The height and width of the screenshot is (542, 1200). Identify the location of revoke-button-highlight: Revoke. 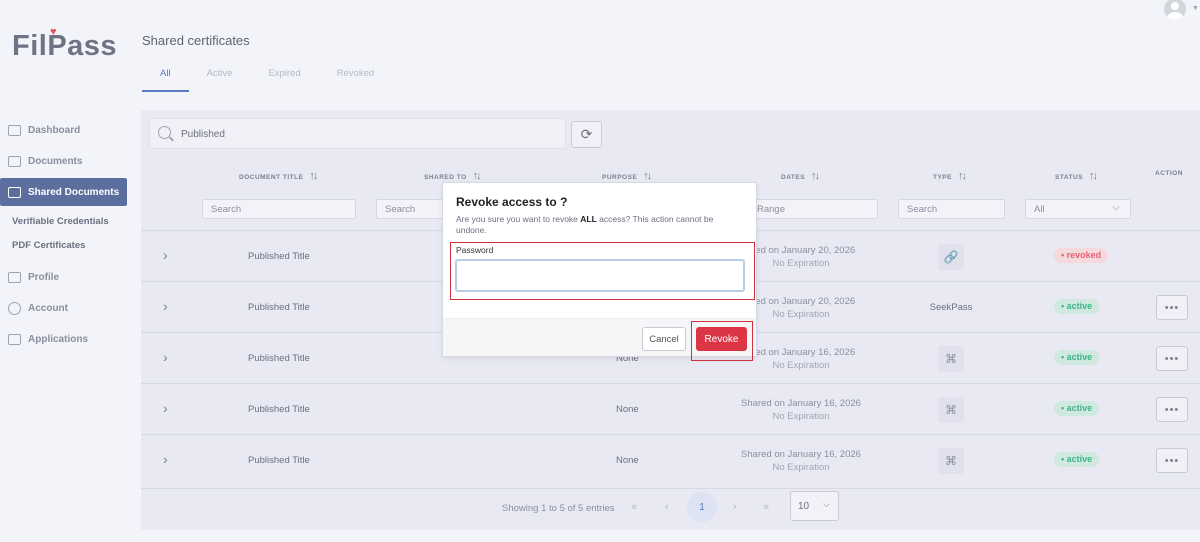
(722, 341).